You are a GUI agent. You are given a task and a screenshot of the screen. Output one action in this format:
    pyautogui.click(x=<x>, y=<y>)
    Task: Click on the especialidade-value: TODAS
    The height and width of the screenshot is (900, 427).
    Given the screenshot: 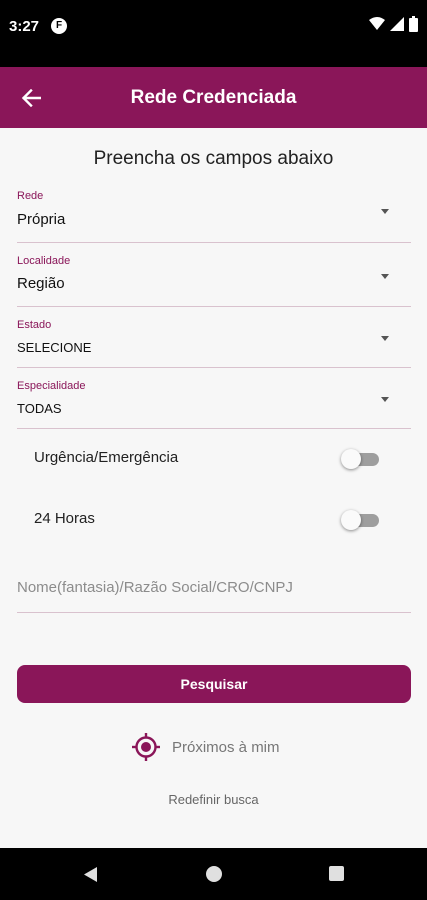 What is the action you would take?
    pyautogui.click(x=39, y=408)
    